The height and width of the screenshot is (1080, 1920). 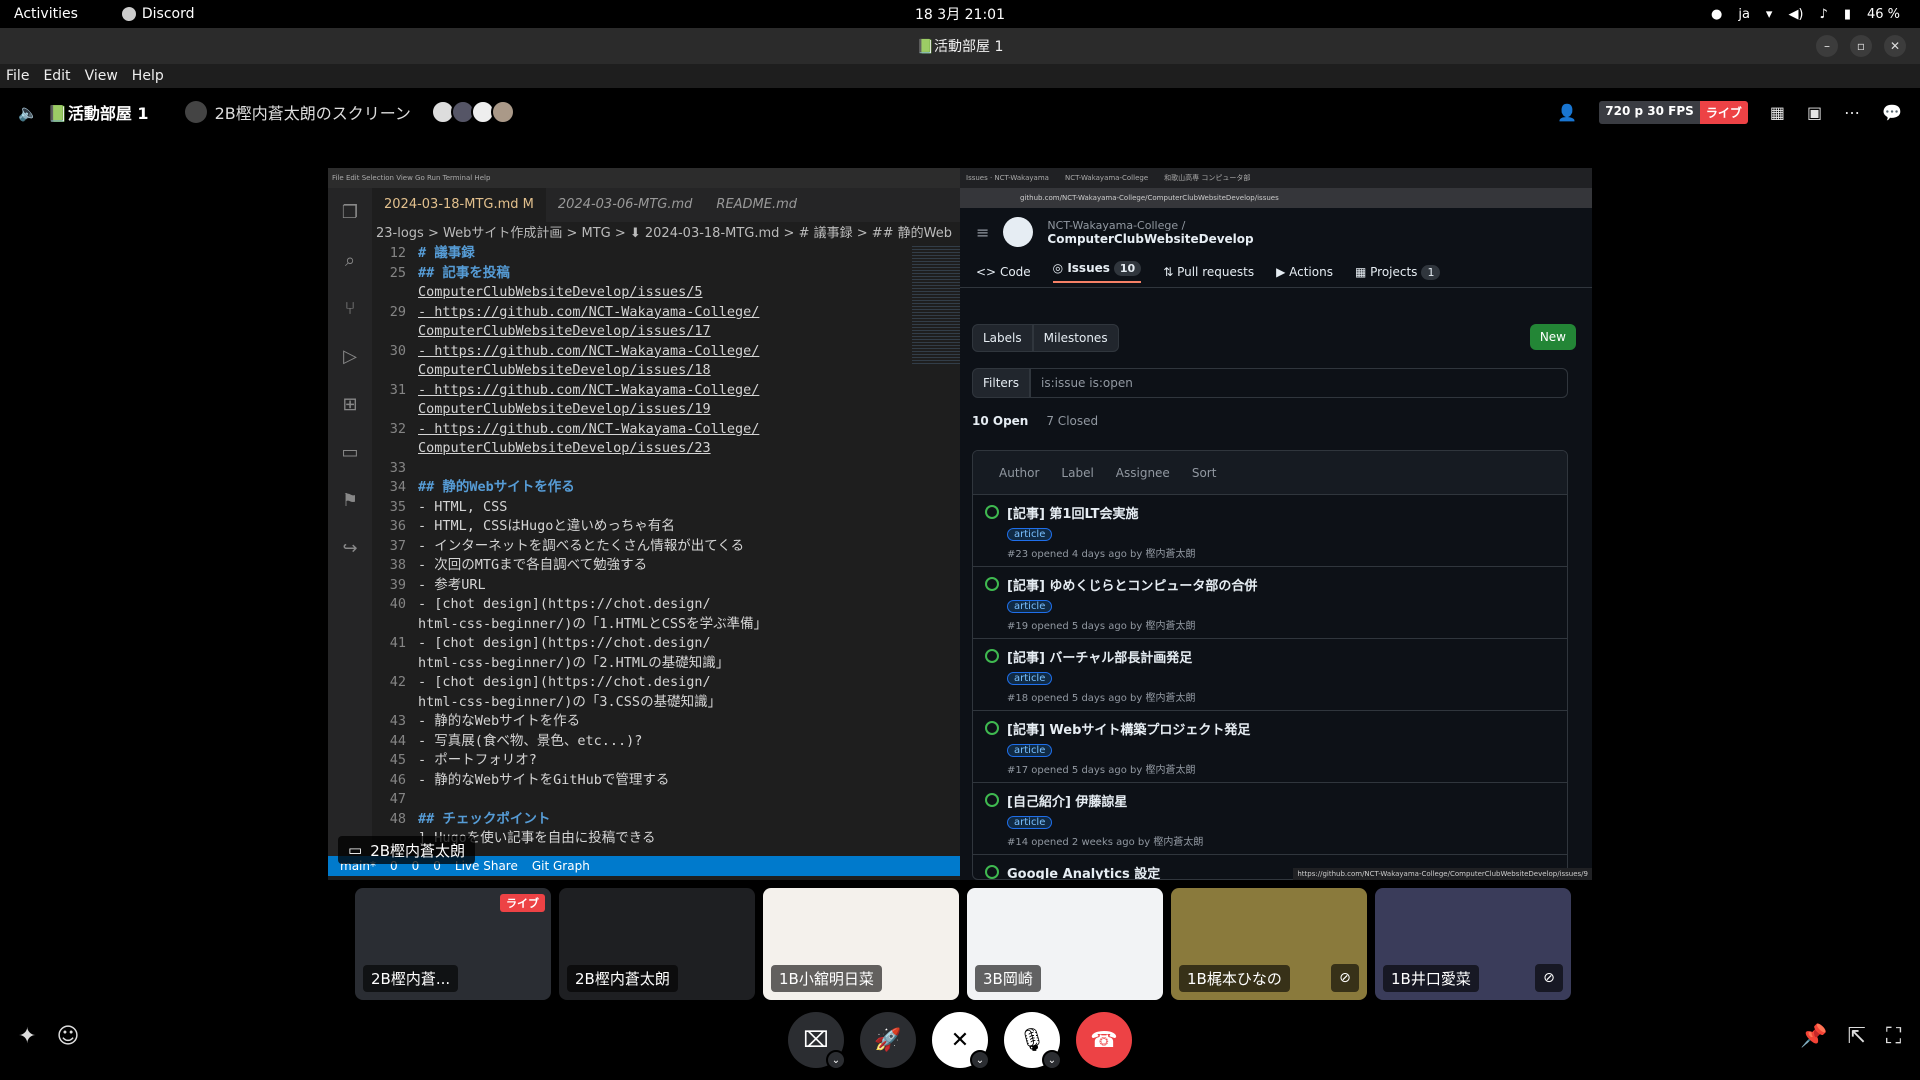 What do you see at coordinates (312, 113) in the screenshot?
I see `stream-title: 2B樫内蒼太朗のスクリーン` at bounding box center [312, 113].